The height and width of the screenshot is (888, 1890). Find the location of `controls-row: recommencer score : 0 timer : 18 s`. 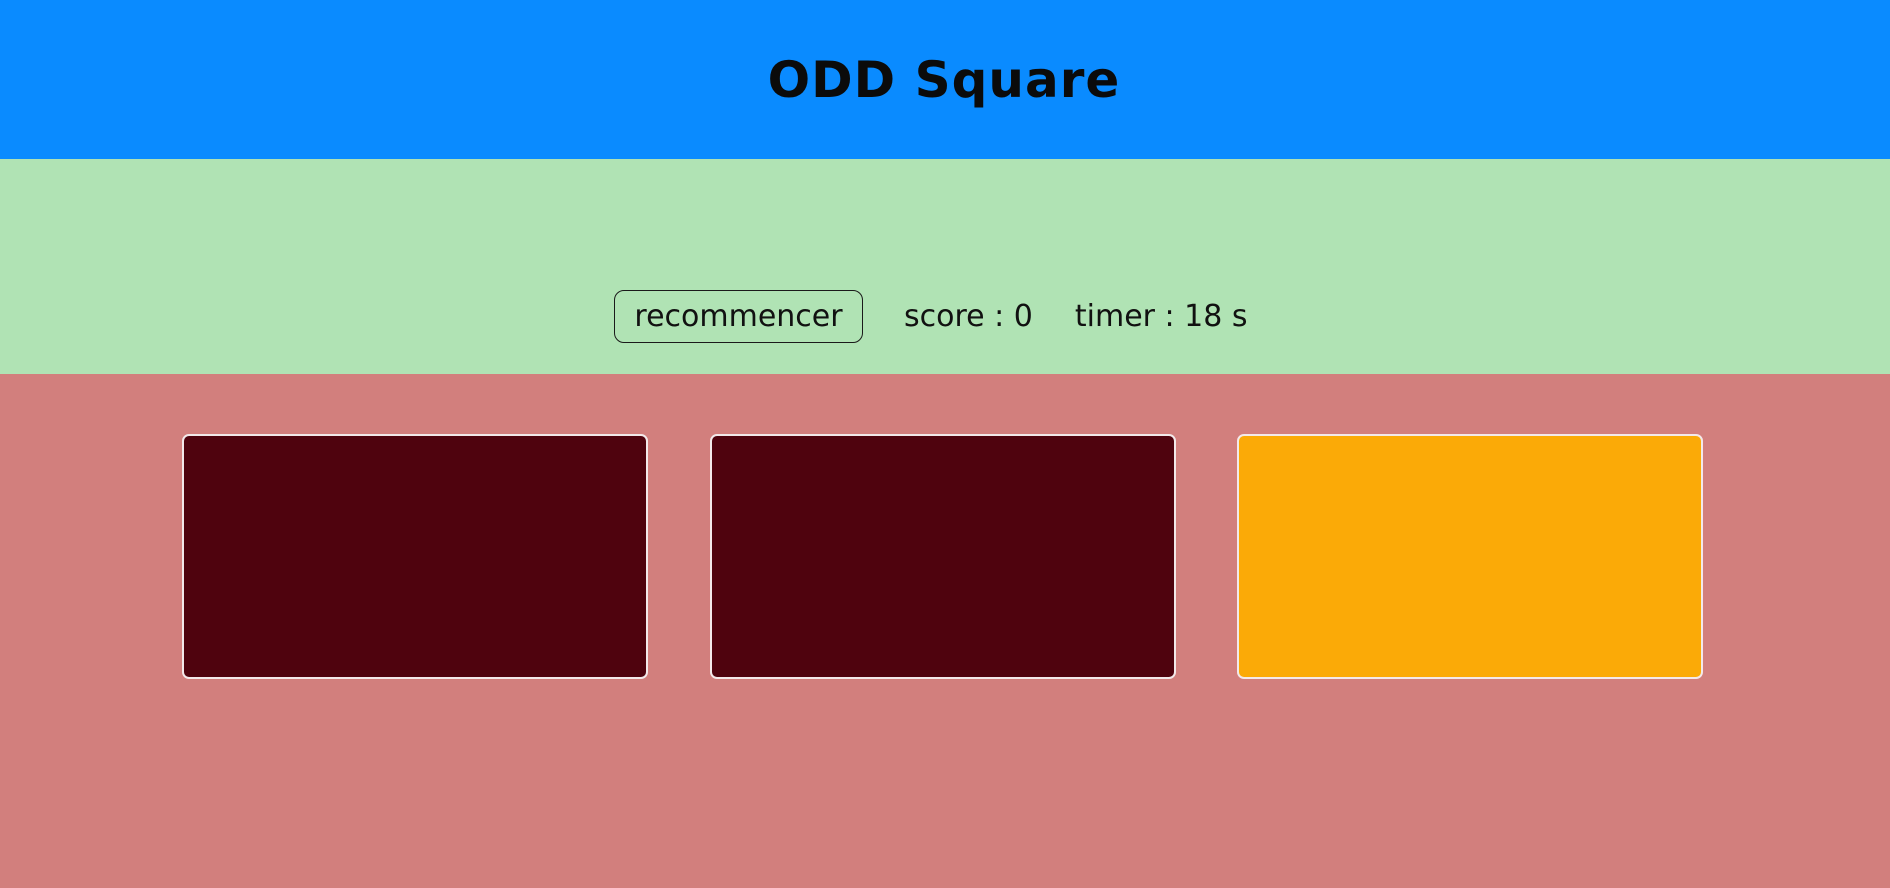

controls-row: recommencer score : 0 timer : 18 s is located at coordinates (931, 316).